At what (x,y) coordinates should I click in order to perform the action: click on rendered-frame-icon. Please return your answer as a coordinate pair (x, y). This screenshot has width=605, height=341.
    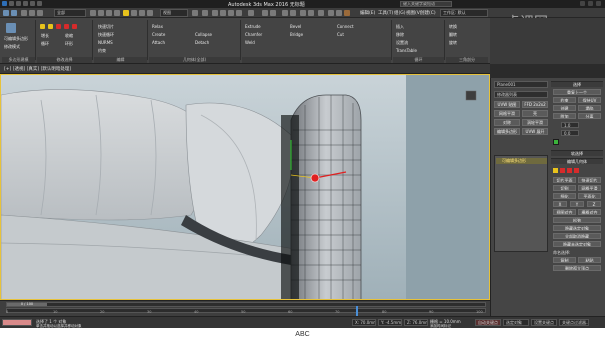
    Looking at the image, I should click on (339, 13).